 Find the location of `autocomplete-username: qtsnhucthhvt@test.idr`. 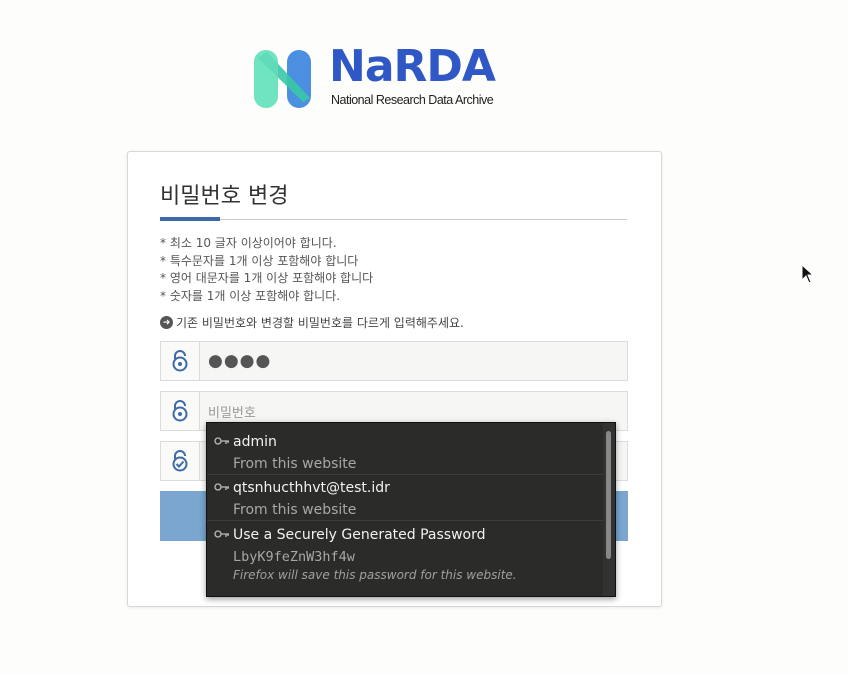

autocomplete-username: qtsnhucthhvt@test.idr is located at coordinates (311, 488).